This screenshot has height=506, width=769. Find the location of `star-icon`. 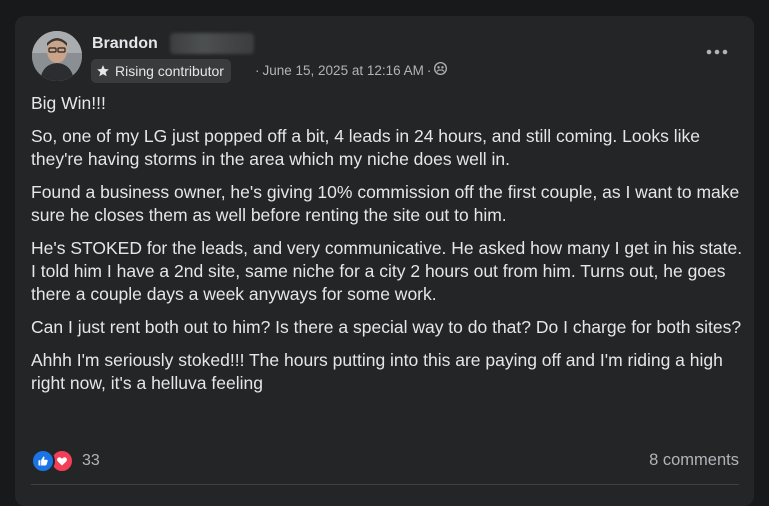

star-icon is located at coordinates (103, 71).